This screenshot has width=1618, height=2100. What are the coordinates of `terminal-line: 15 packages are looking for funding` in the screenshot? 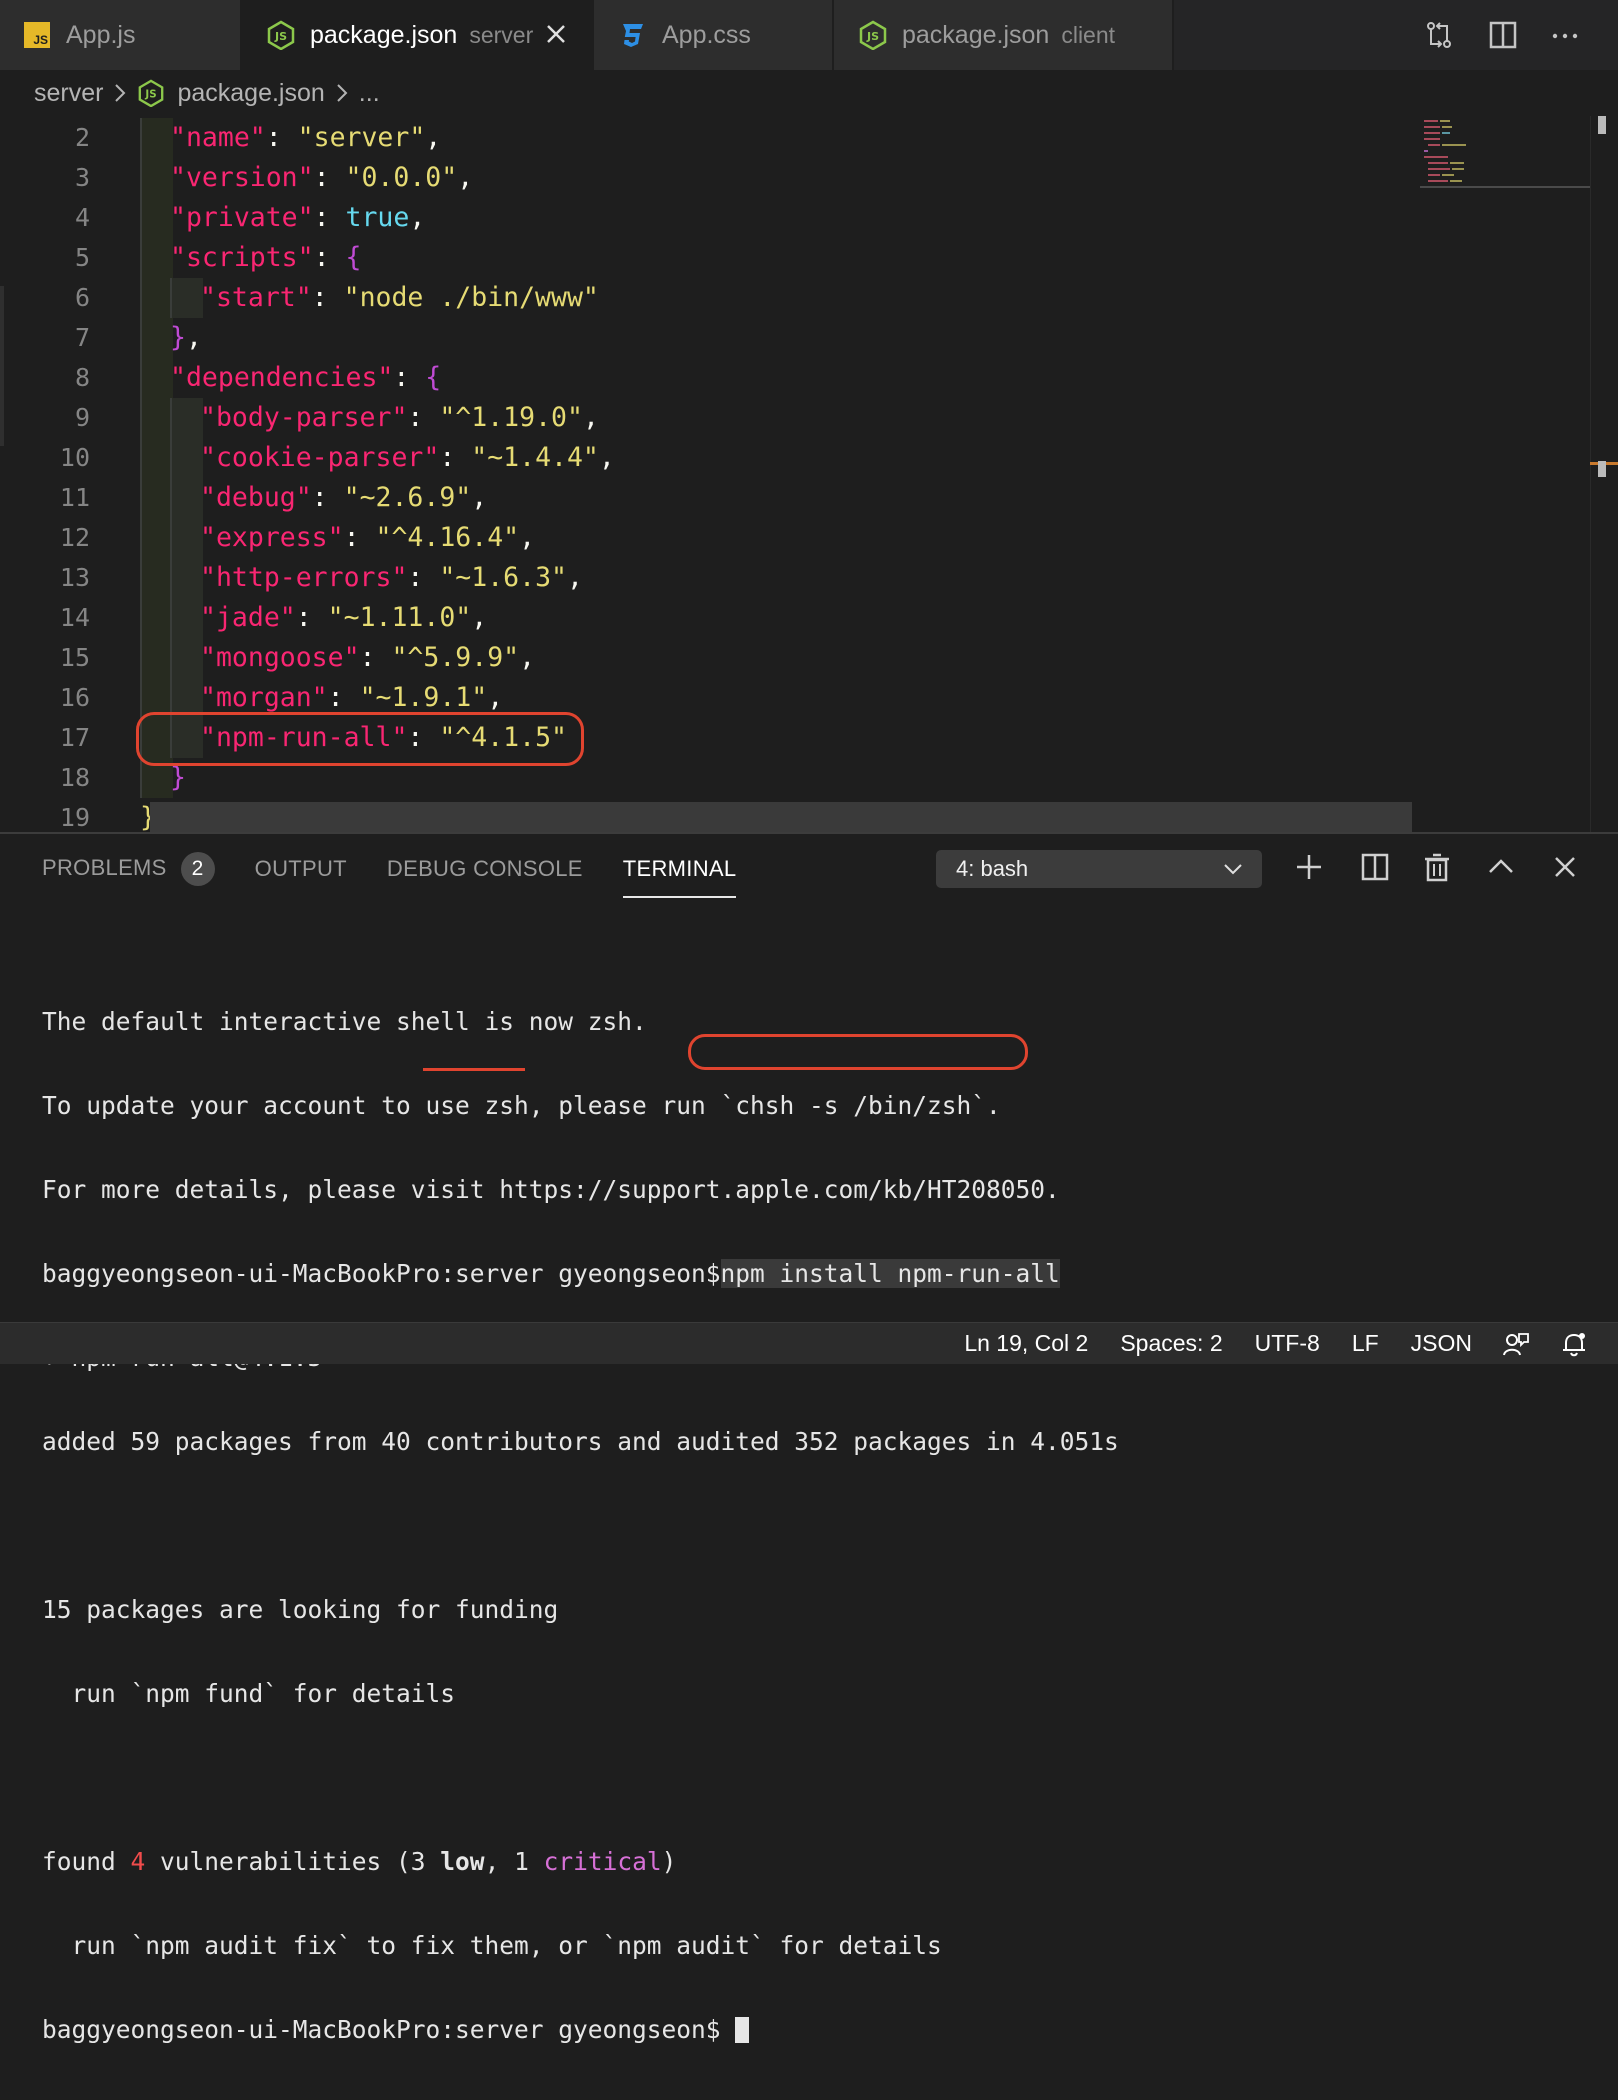 It's located at (300, 1609).